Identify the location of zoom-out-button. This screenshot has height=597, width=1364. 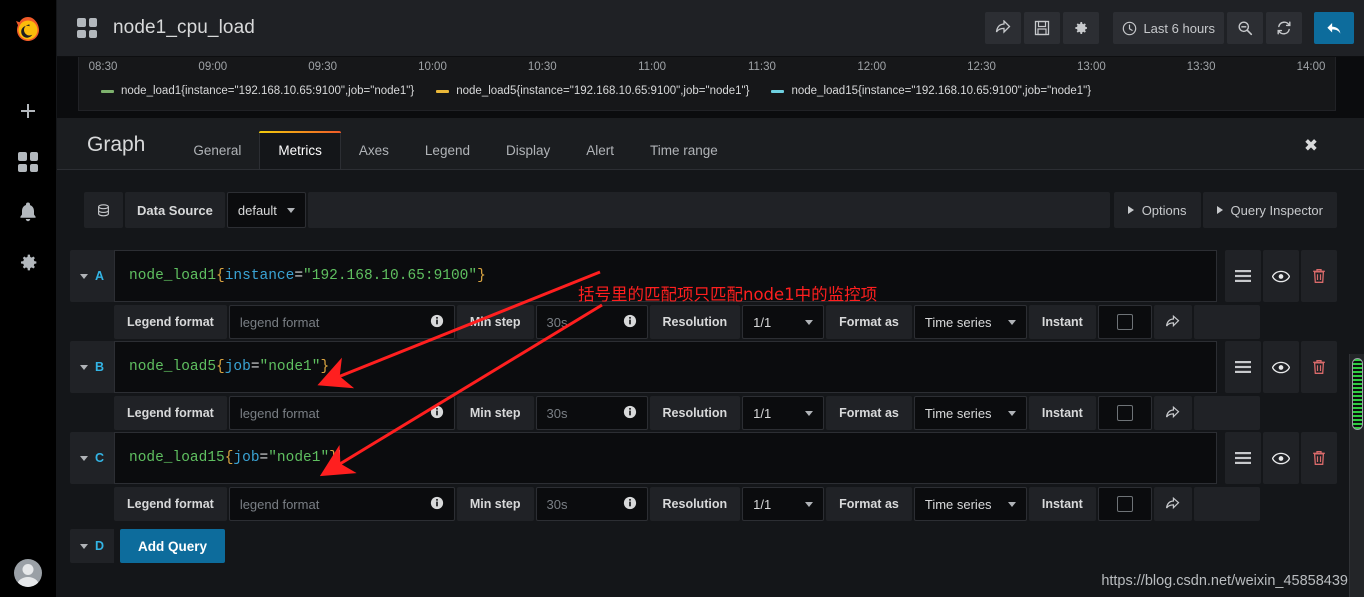
(1245, 28).